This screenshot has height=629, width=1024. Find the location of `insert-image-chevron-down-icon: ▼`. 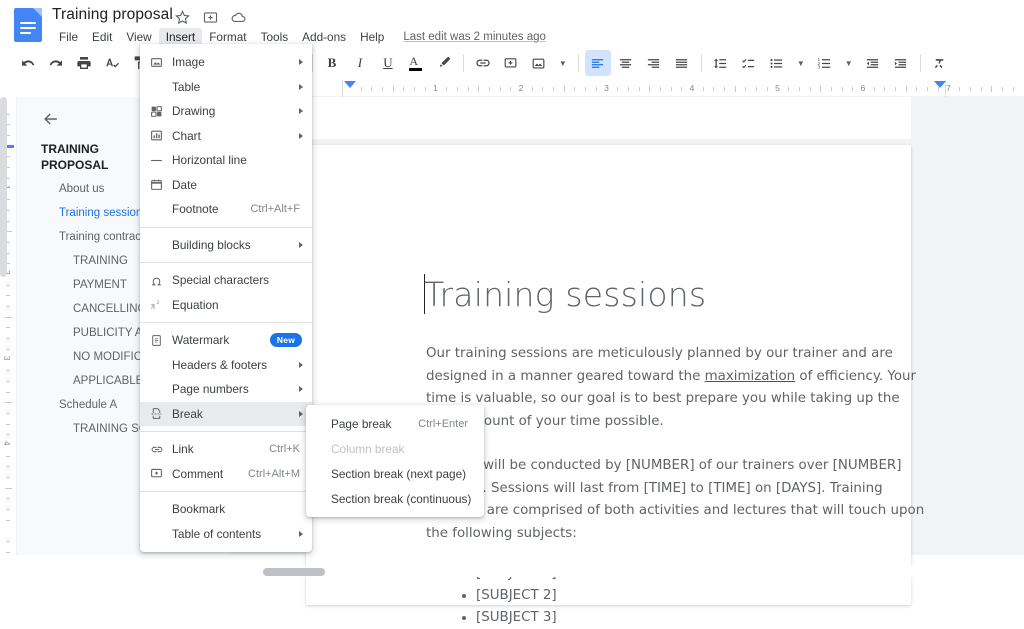

insert-image-chevron-down-icon: ▼ is located at coordinates (563, 63).